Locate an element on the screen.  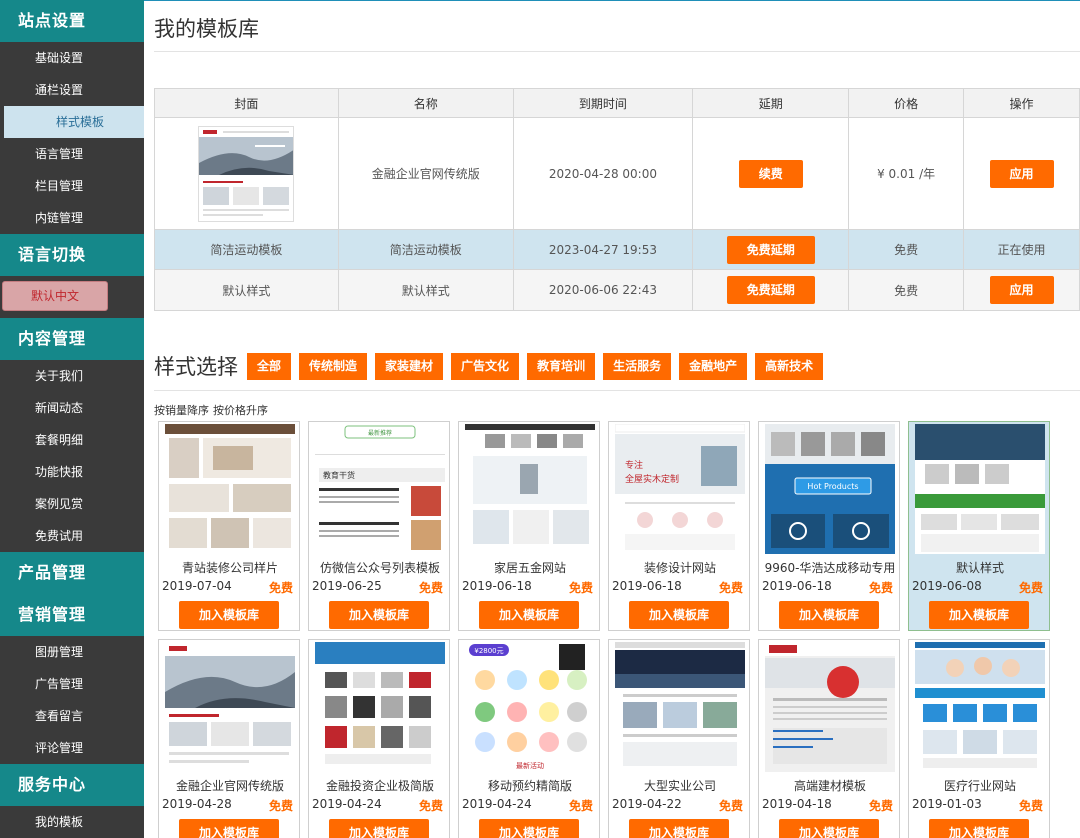
template-card: ¥2800元 最新活动 移动预约精简版 2019-04-24 免费 加入模板库 is located at coordinates (529, 738).